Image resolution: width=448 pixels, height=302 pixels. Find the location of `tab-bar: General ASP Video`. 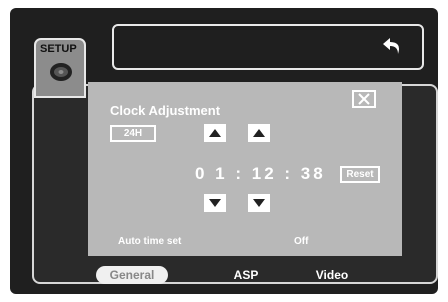

tab-bar: General ASP Video is located at coordinates (246, 275).